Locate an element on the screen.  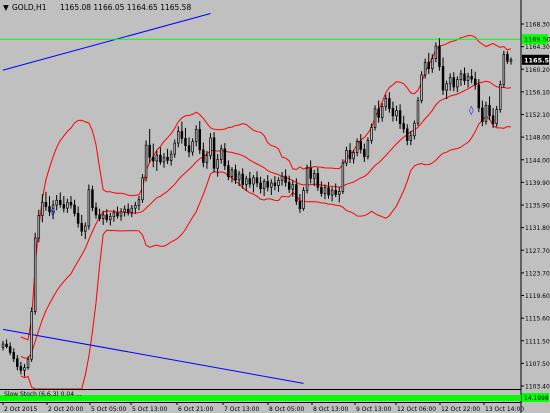
time-tick-label: 7 Oct 13:00 is located at coordinates (241, 409).